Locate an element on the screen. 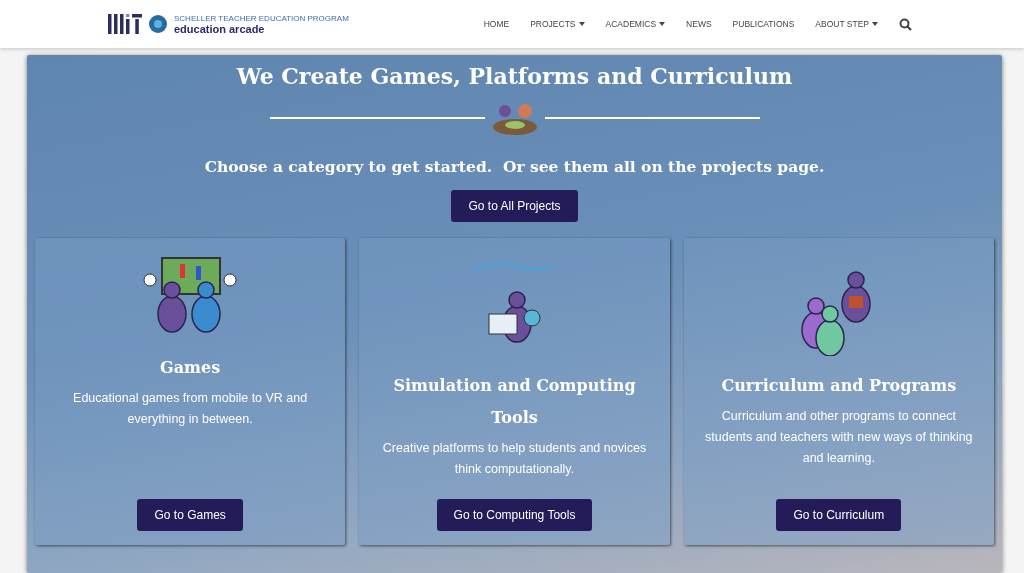 This screenshot has width=1024, height=573. nav-link: PUBLICATIONS is located at coordinates (763, 24).